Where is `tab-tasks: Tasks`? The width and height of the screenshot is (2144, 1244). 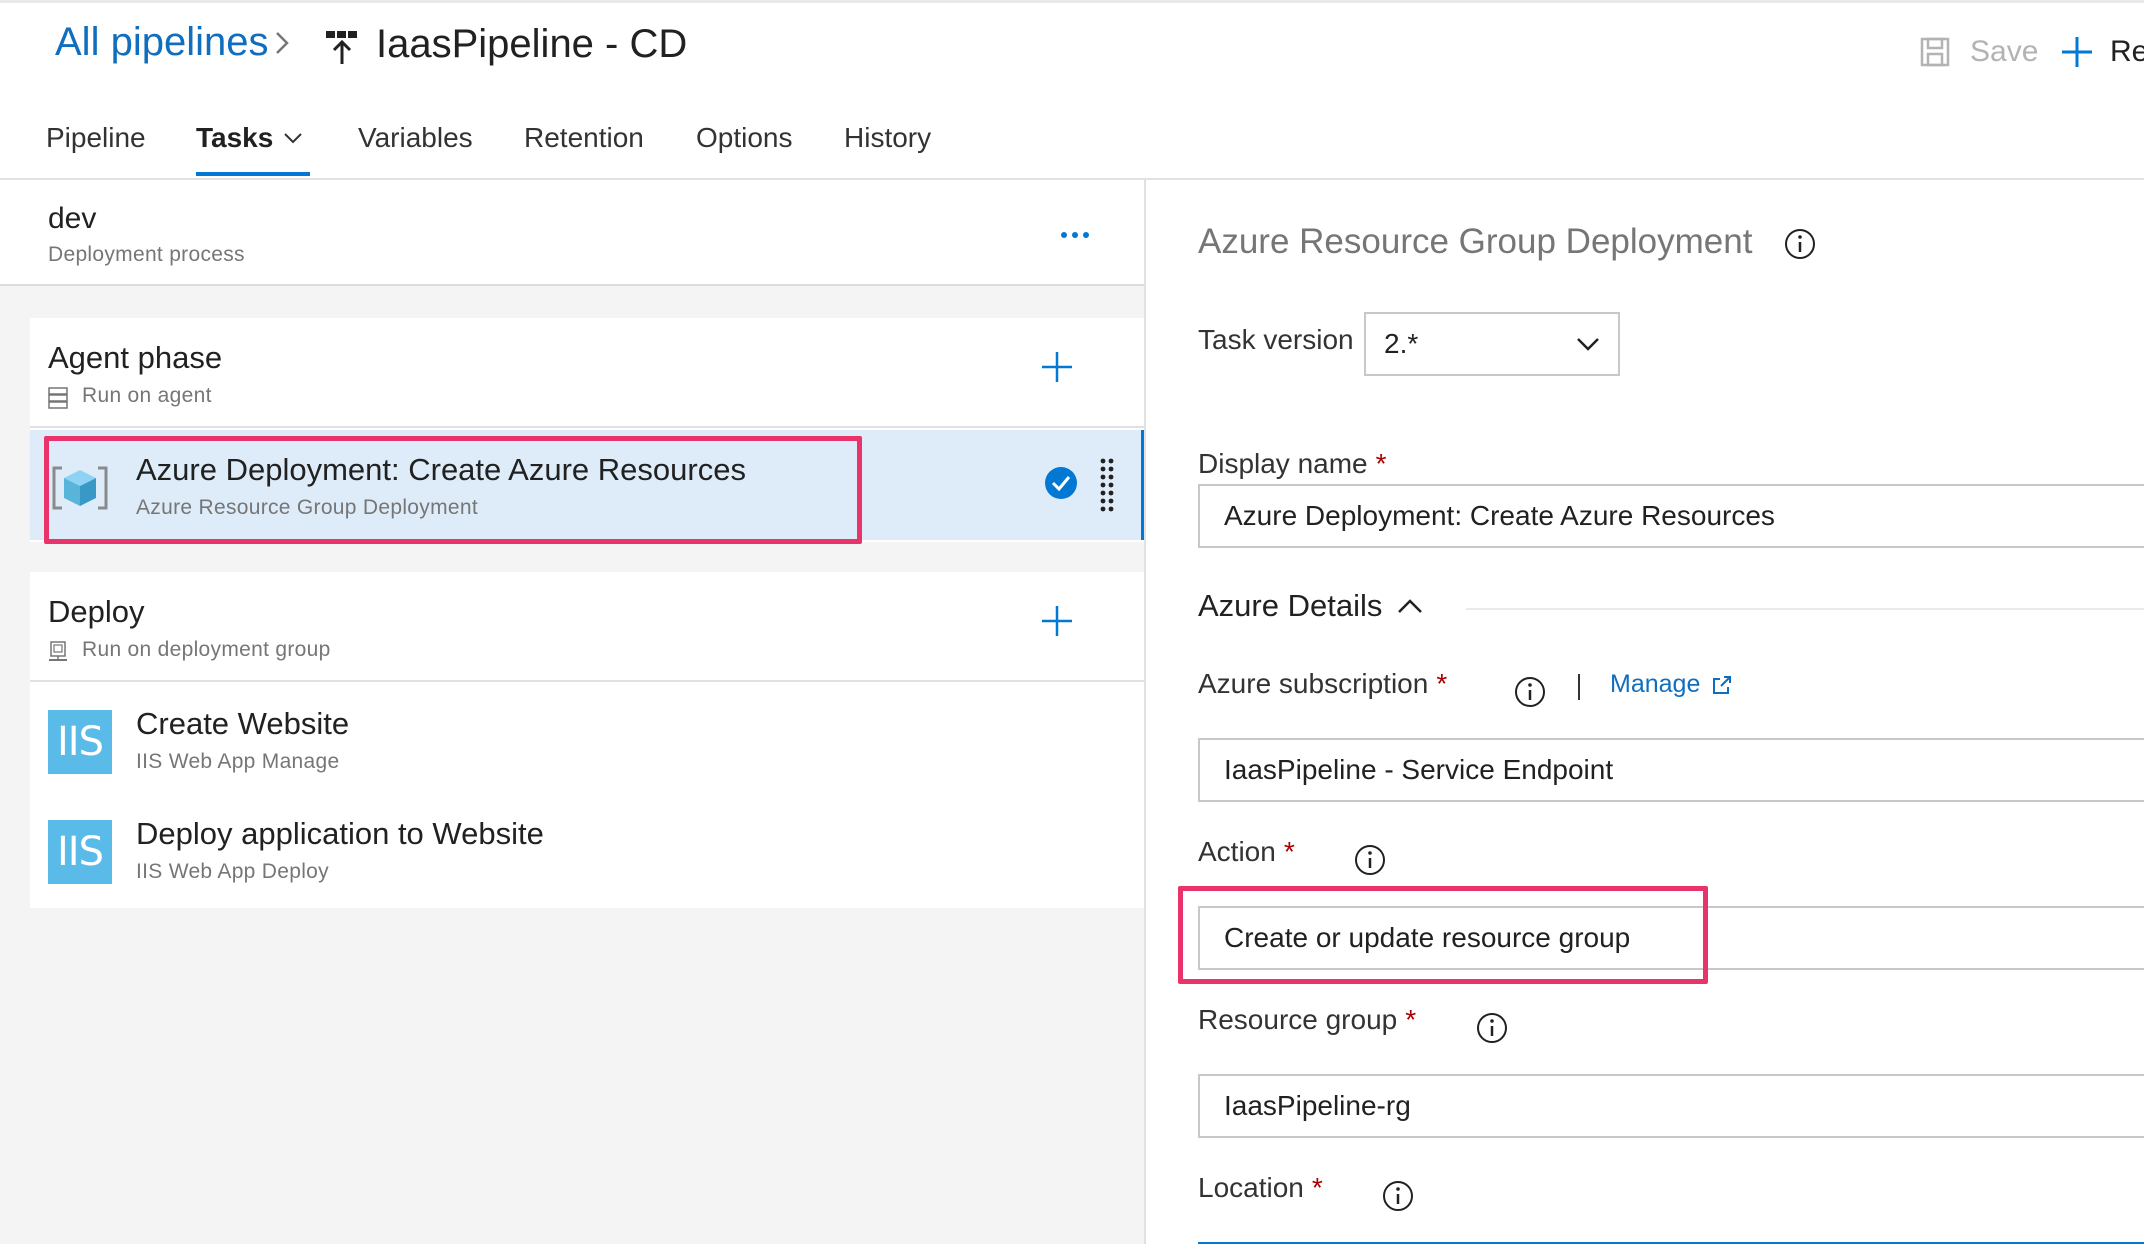 tab-tasks: Tasks is located at coordinates (249, 138).